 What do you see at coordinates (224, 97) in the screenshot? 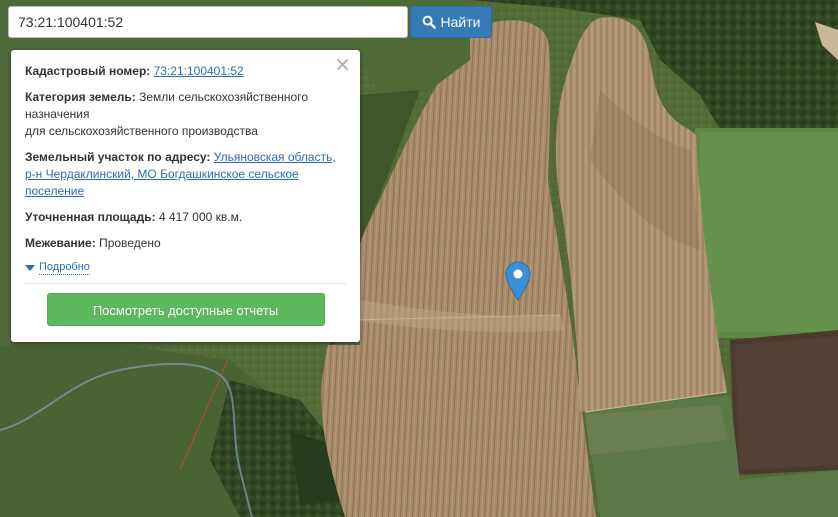
I see `land-category-value-1: Земли сельскохозяйственного` at bounding box center [224, 97].